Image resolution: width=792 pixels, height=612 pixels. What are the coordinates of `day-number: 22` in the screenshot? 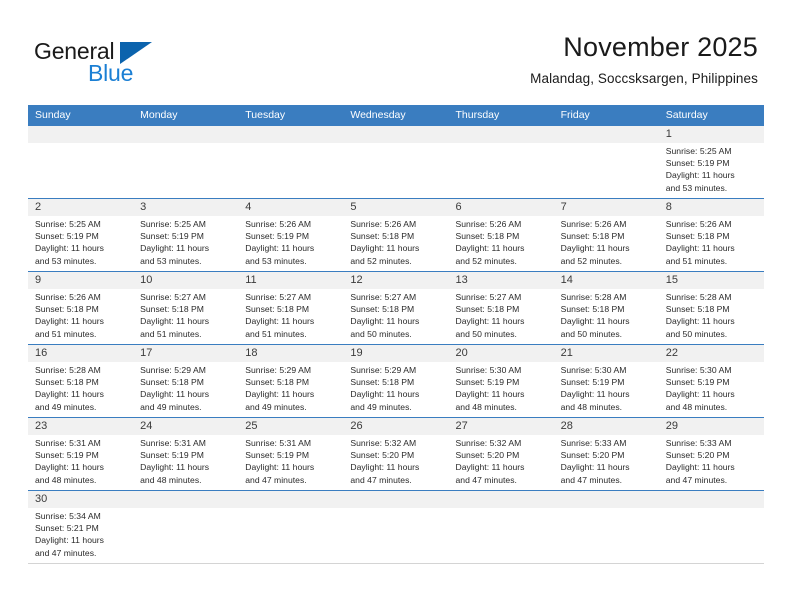 It's located at (711, 353).